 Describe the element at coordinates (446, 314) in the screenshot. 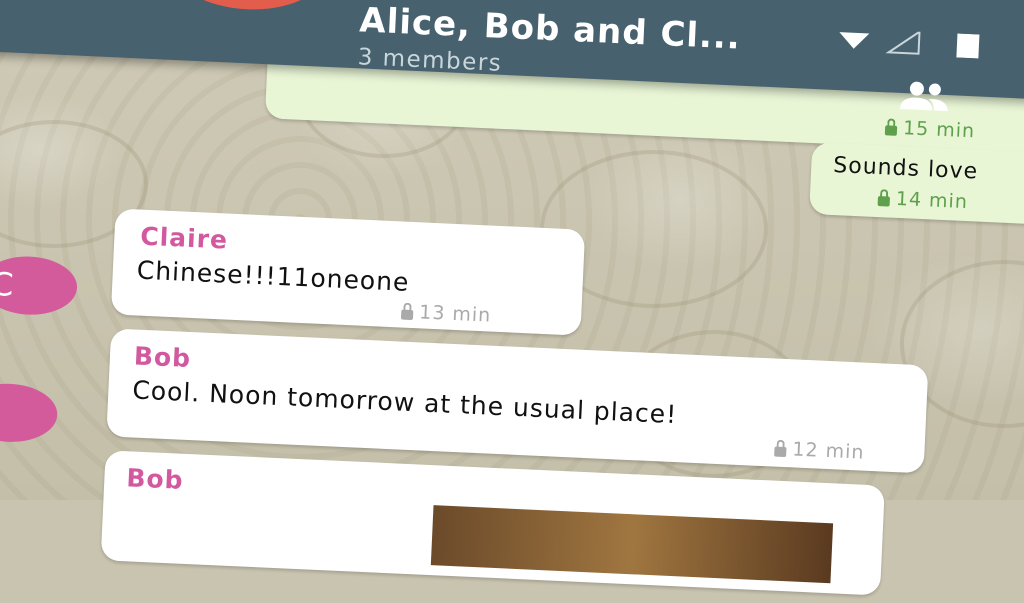

I see `message-meta: 13 min` at that location.